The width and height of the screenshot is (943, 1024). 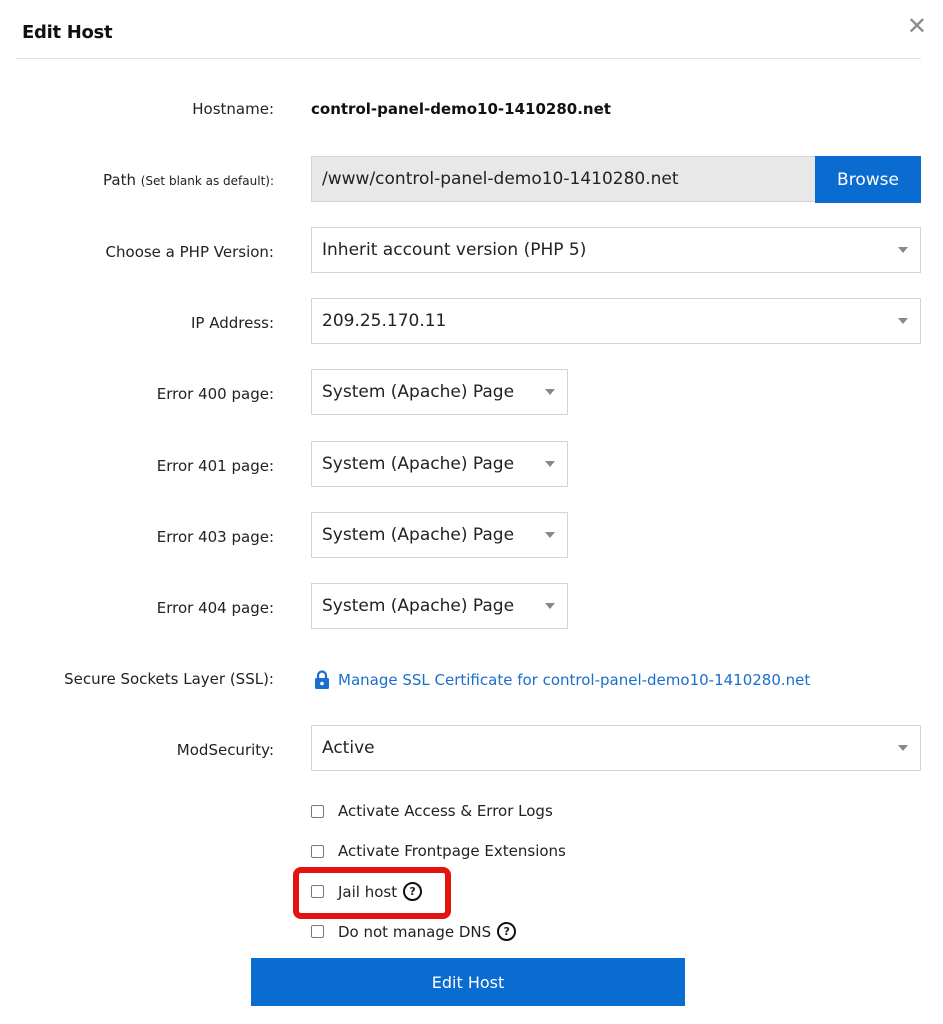 What do you see at coordinates (233, 109) in the screenshot?
I see `hostname-label: Hostname:` at bounding box center [233, 109].